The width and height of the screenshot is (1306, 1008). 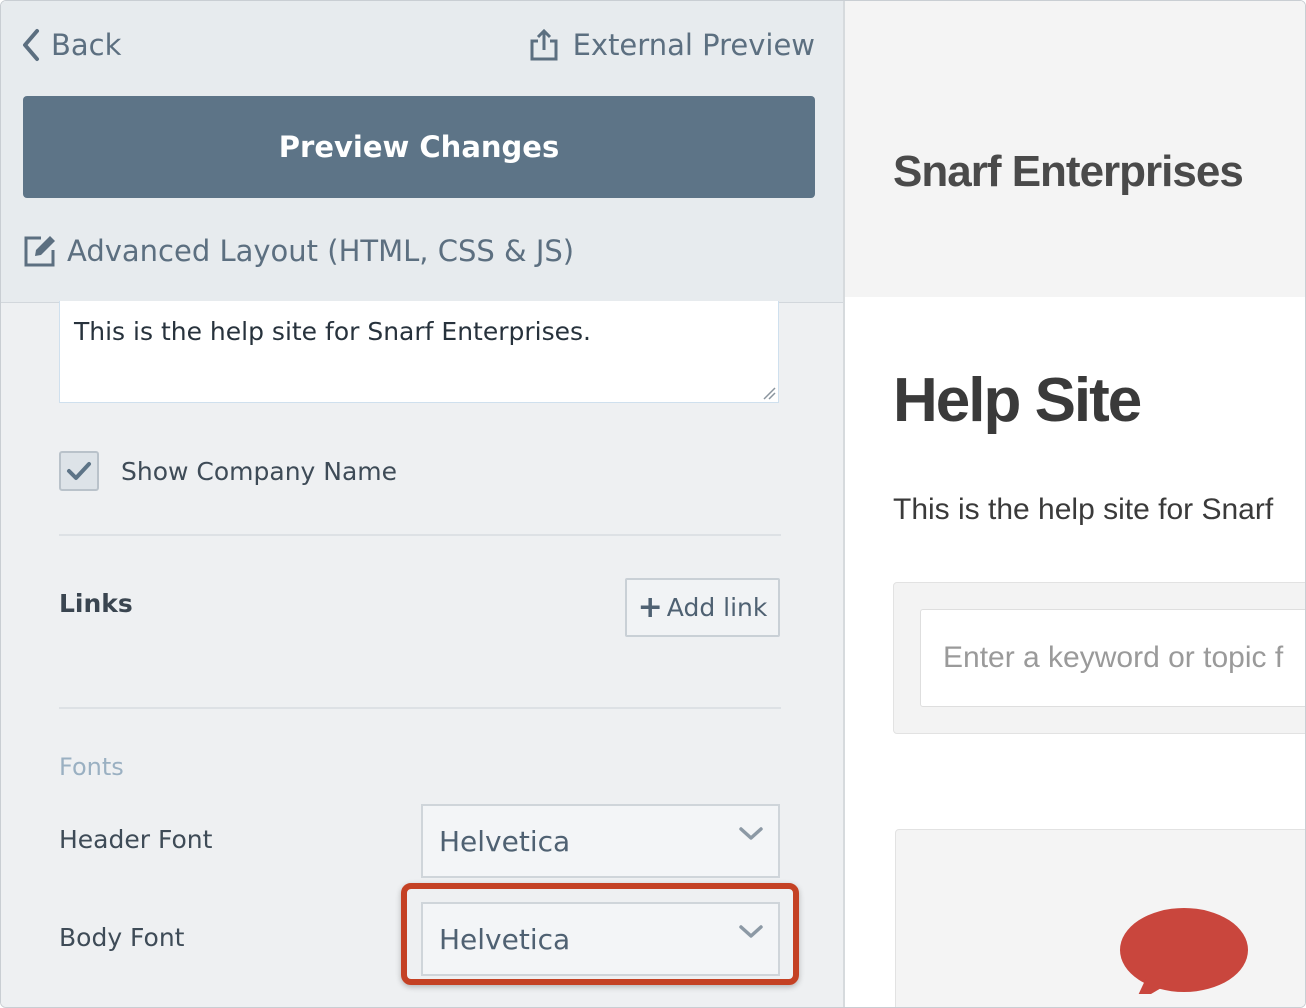 I want to click on back-button: Back, so click(x=71, y=45).